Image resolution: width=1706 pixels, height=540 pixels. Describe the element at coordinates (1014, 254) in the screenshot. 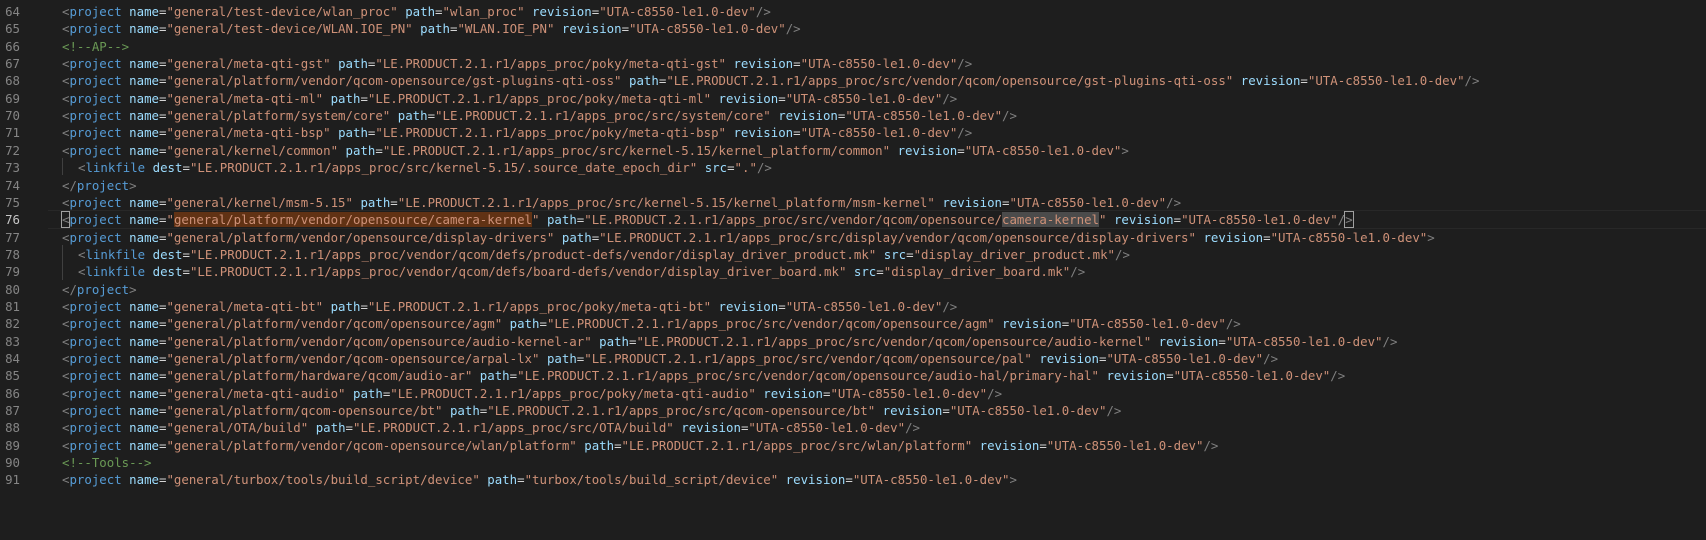

I see `attribute-value: "display_driver_product.mk"` at that location.